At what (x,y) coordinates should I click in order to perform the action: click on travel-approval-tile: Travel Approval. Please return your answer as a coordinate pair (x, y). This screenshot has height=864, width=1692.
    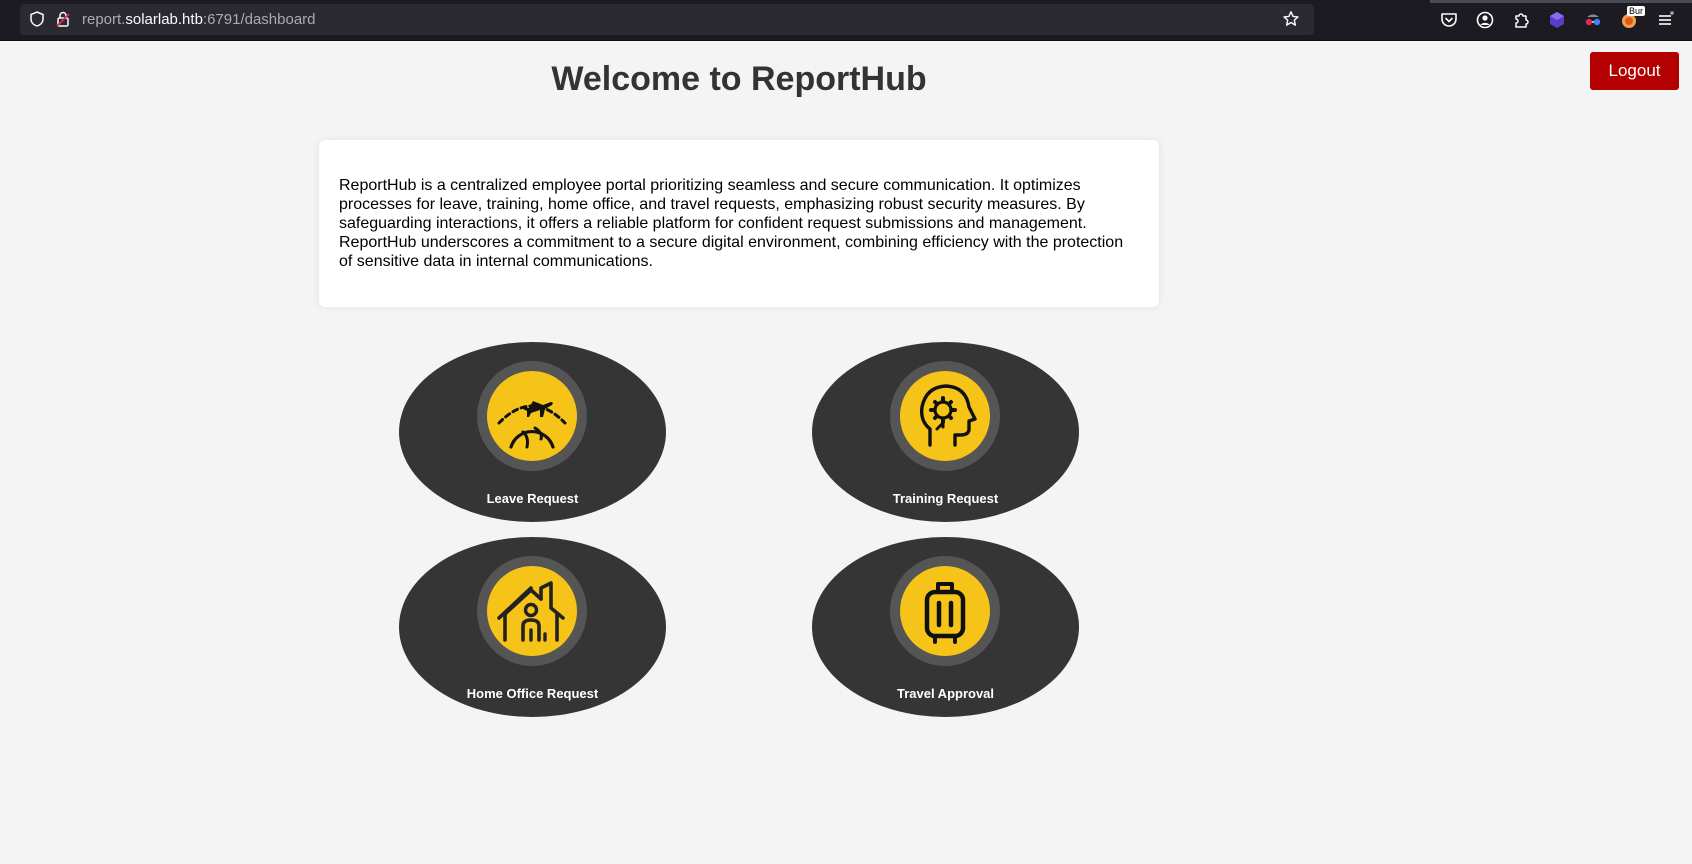
    Looking at the image, I should click on (945, 627).